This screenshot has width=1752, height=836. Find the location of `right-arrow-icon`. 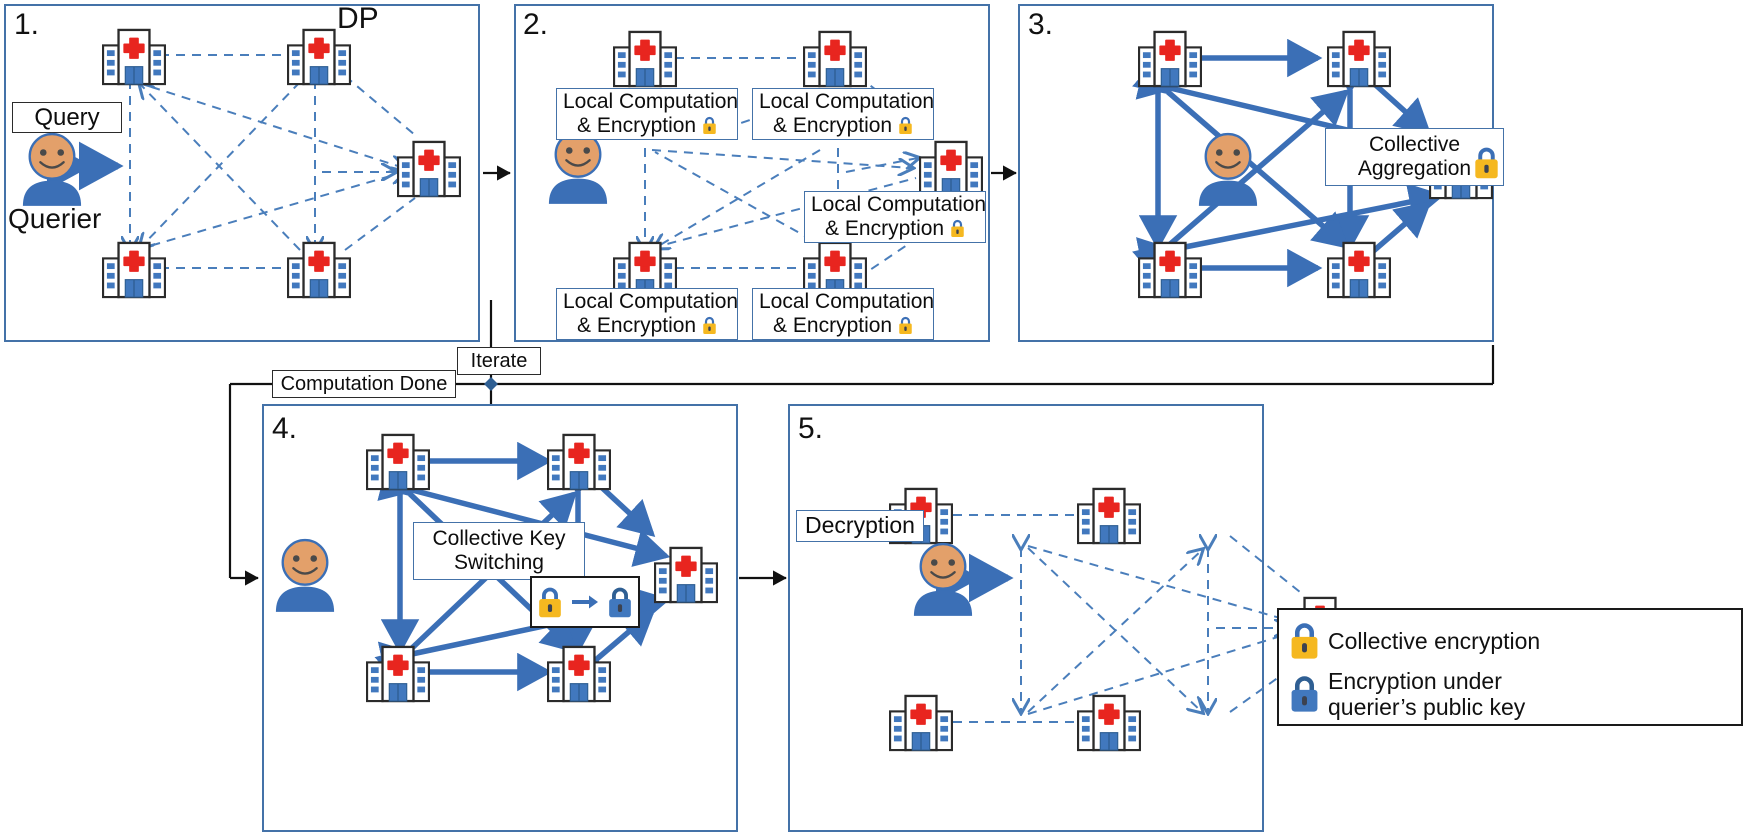

right-arrow-icon is located at coordinates (585, 602).